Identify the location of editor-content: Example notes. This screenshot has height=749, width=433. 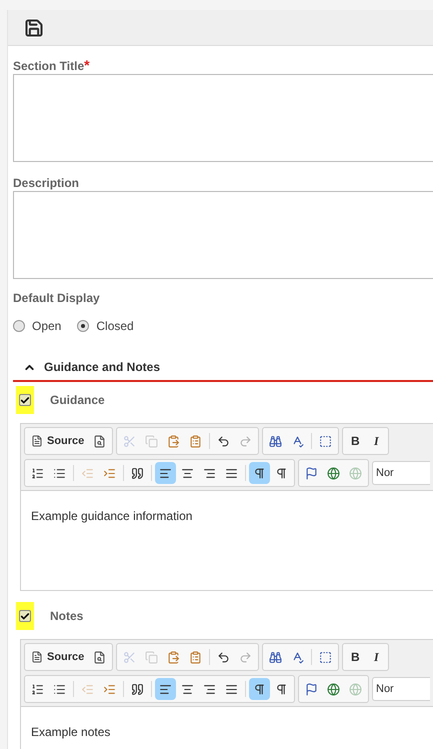
(227, 727).